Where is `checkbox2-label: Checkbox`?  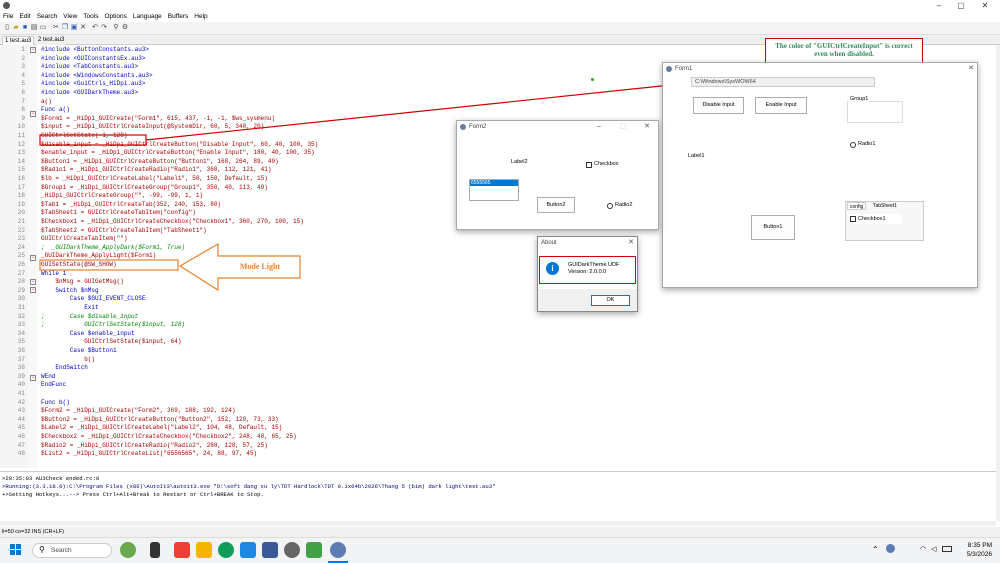
checkbox2-label: Checkbox is located at coordinates (606, 164).